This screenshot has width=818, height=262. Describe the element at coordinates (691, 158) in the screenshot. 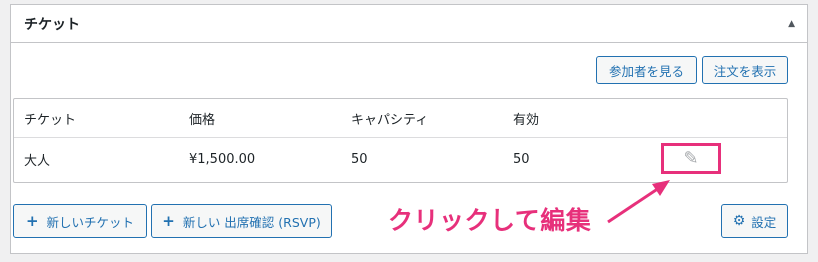

I see `pencil-icon: ✎` at that location.